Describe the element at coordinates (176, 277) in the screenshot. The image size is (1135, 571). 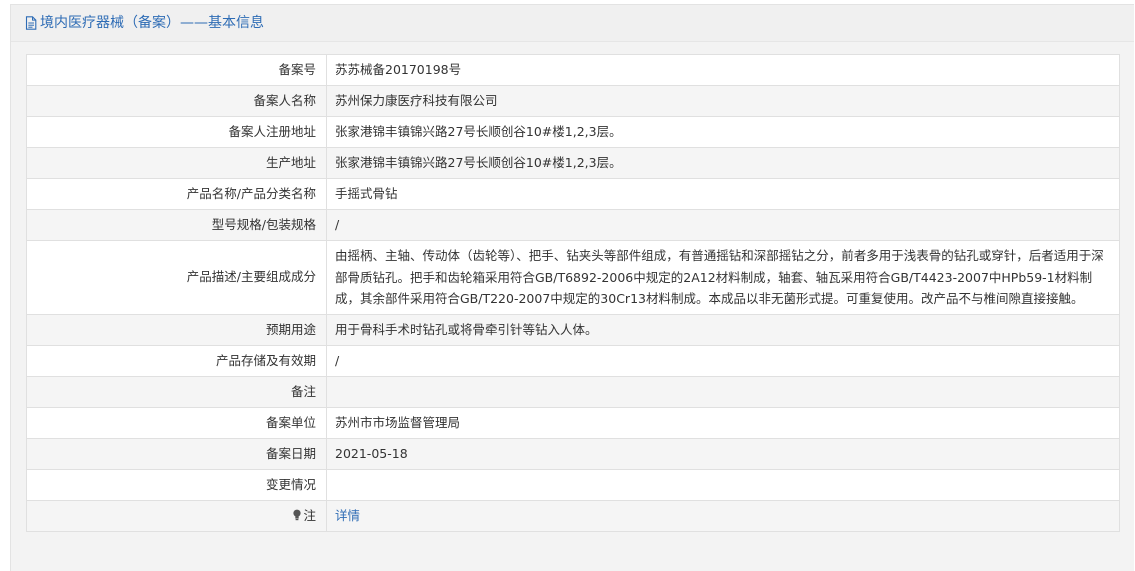
I see `row-label: 产品描述/主要组成成分` at that location.